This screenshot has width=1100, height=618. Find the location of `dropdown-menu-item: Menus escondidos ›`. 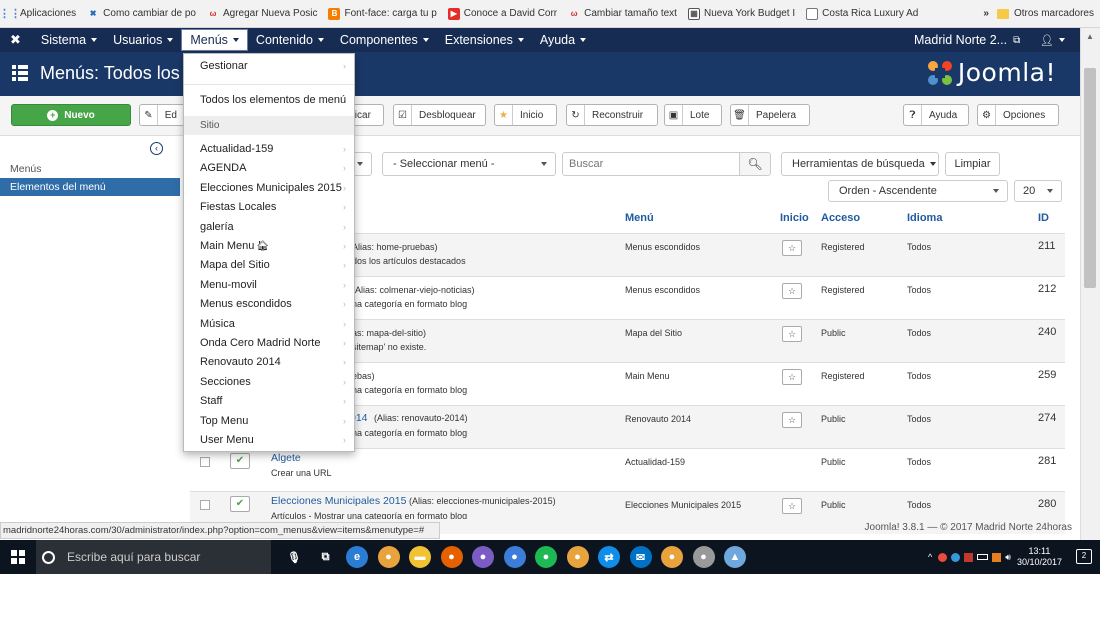

dropdown-menu-item: Menus escondidos › is located at coordinates (269, 304).